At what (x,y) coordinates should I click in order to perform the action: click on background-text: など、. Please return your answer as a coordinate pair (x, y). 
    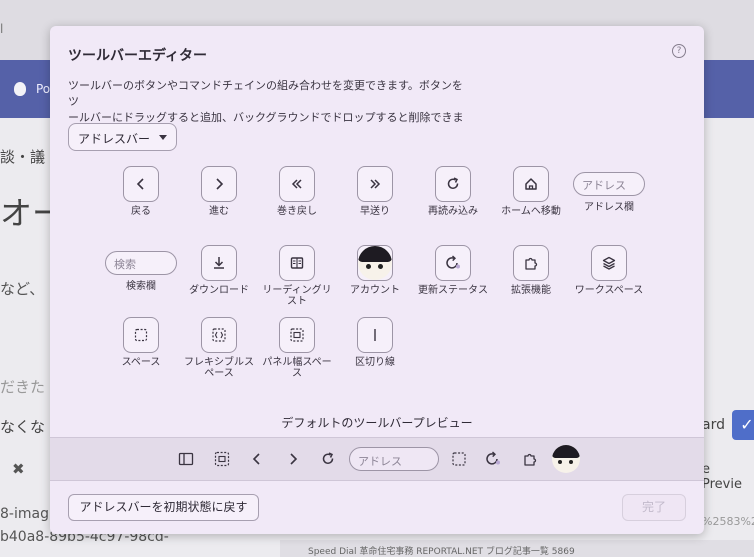
    Looking at the image, I should click on (22, 289).